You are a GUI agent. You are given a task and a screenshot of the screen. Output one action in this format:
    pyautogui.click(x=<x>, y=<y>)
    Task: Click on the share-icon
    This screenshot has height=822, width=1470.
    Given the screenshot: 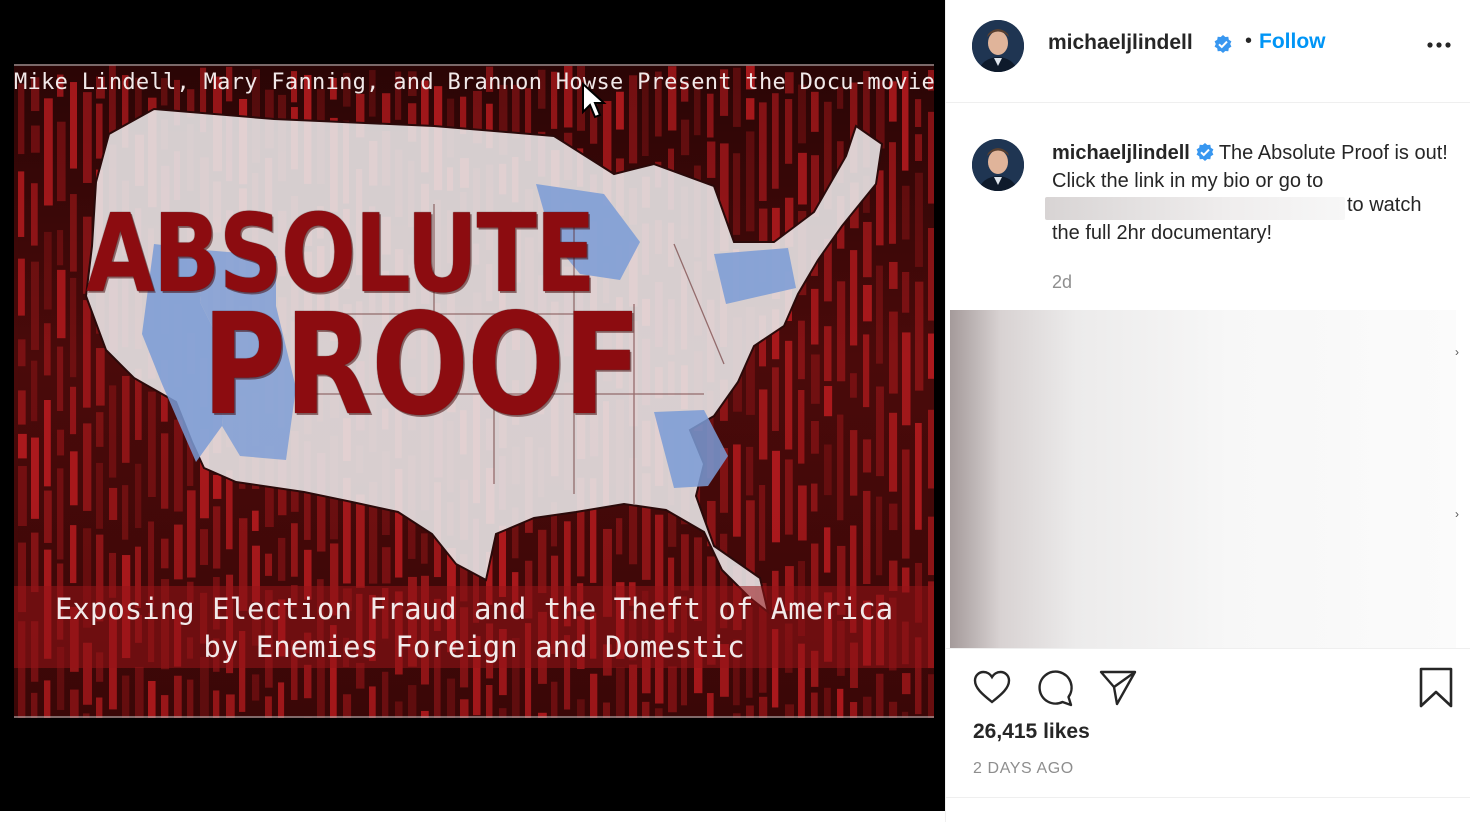 What is the action you would take?
    pyautogui.click(x=1118, y=688)
    